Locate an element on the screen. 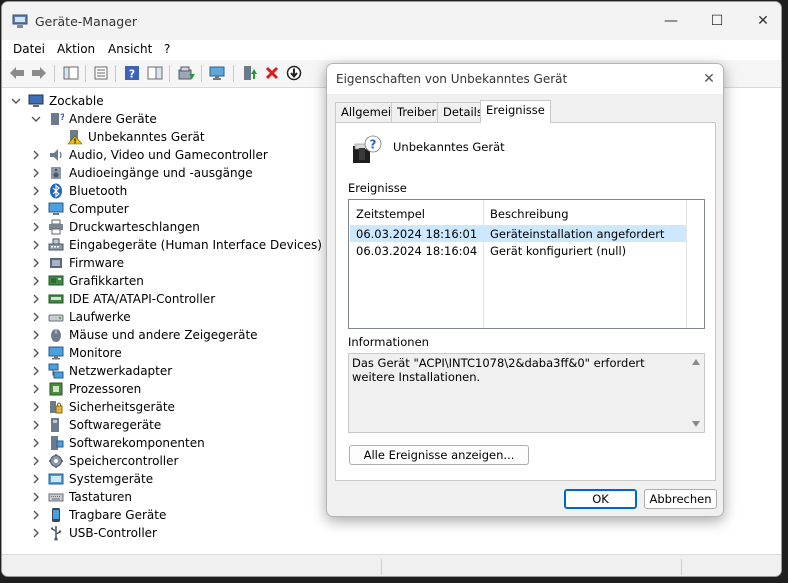  status-bar is located at coordinates (391, 565).